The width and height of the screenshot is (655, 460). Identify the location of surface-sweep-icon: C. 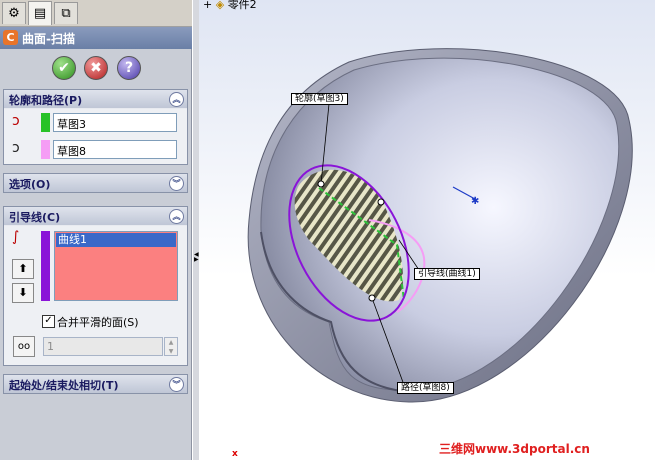
(10, 37).